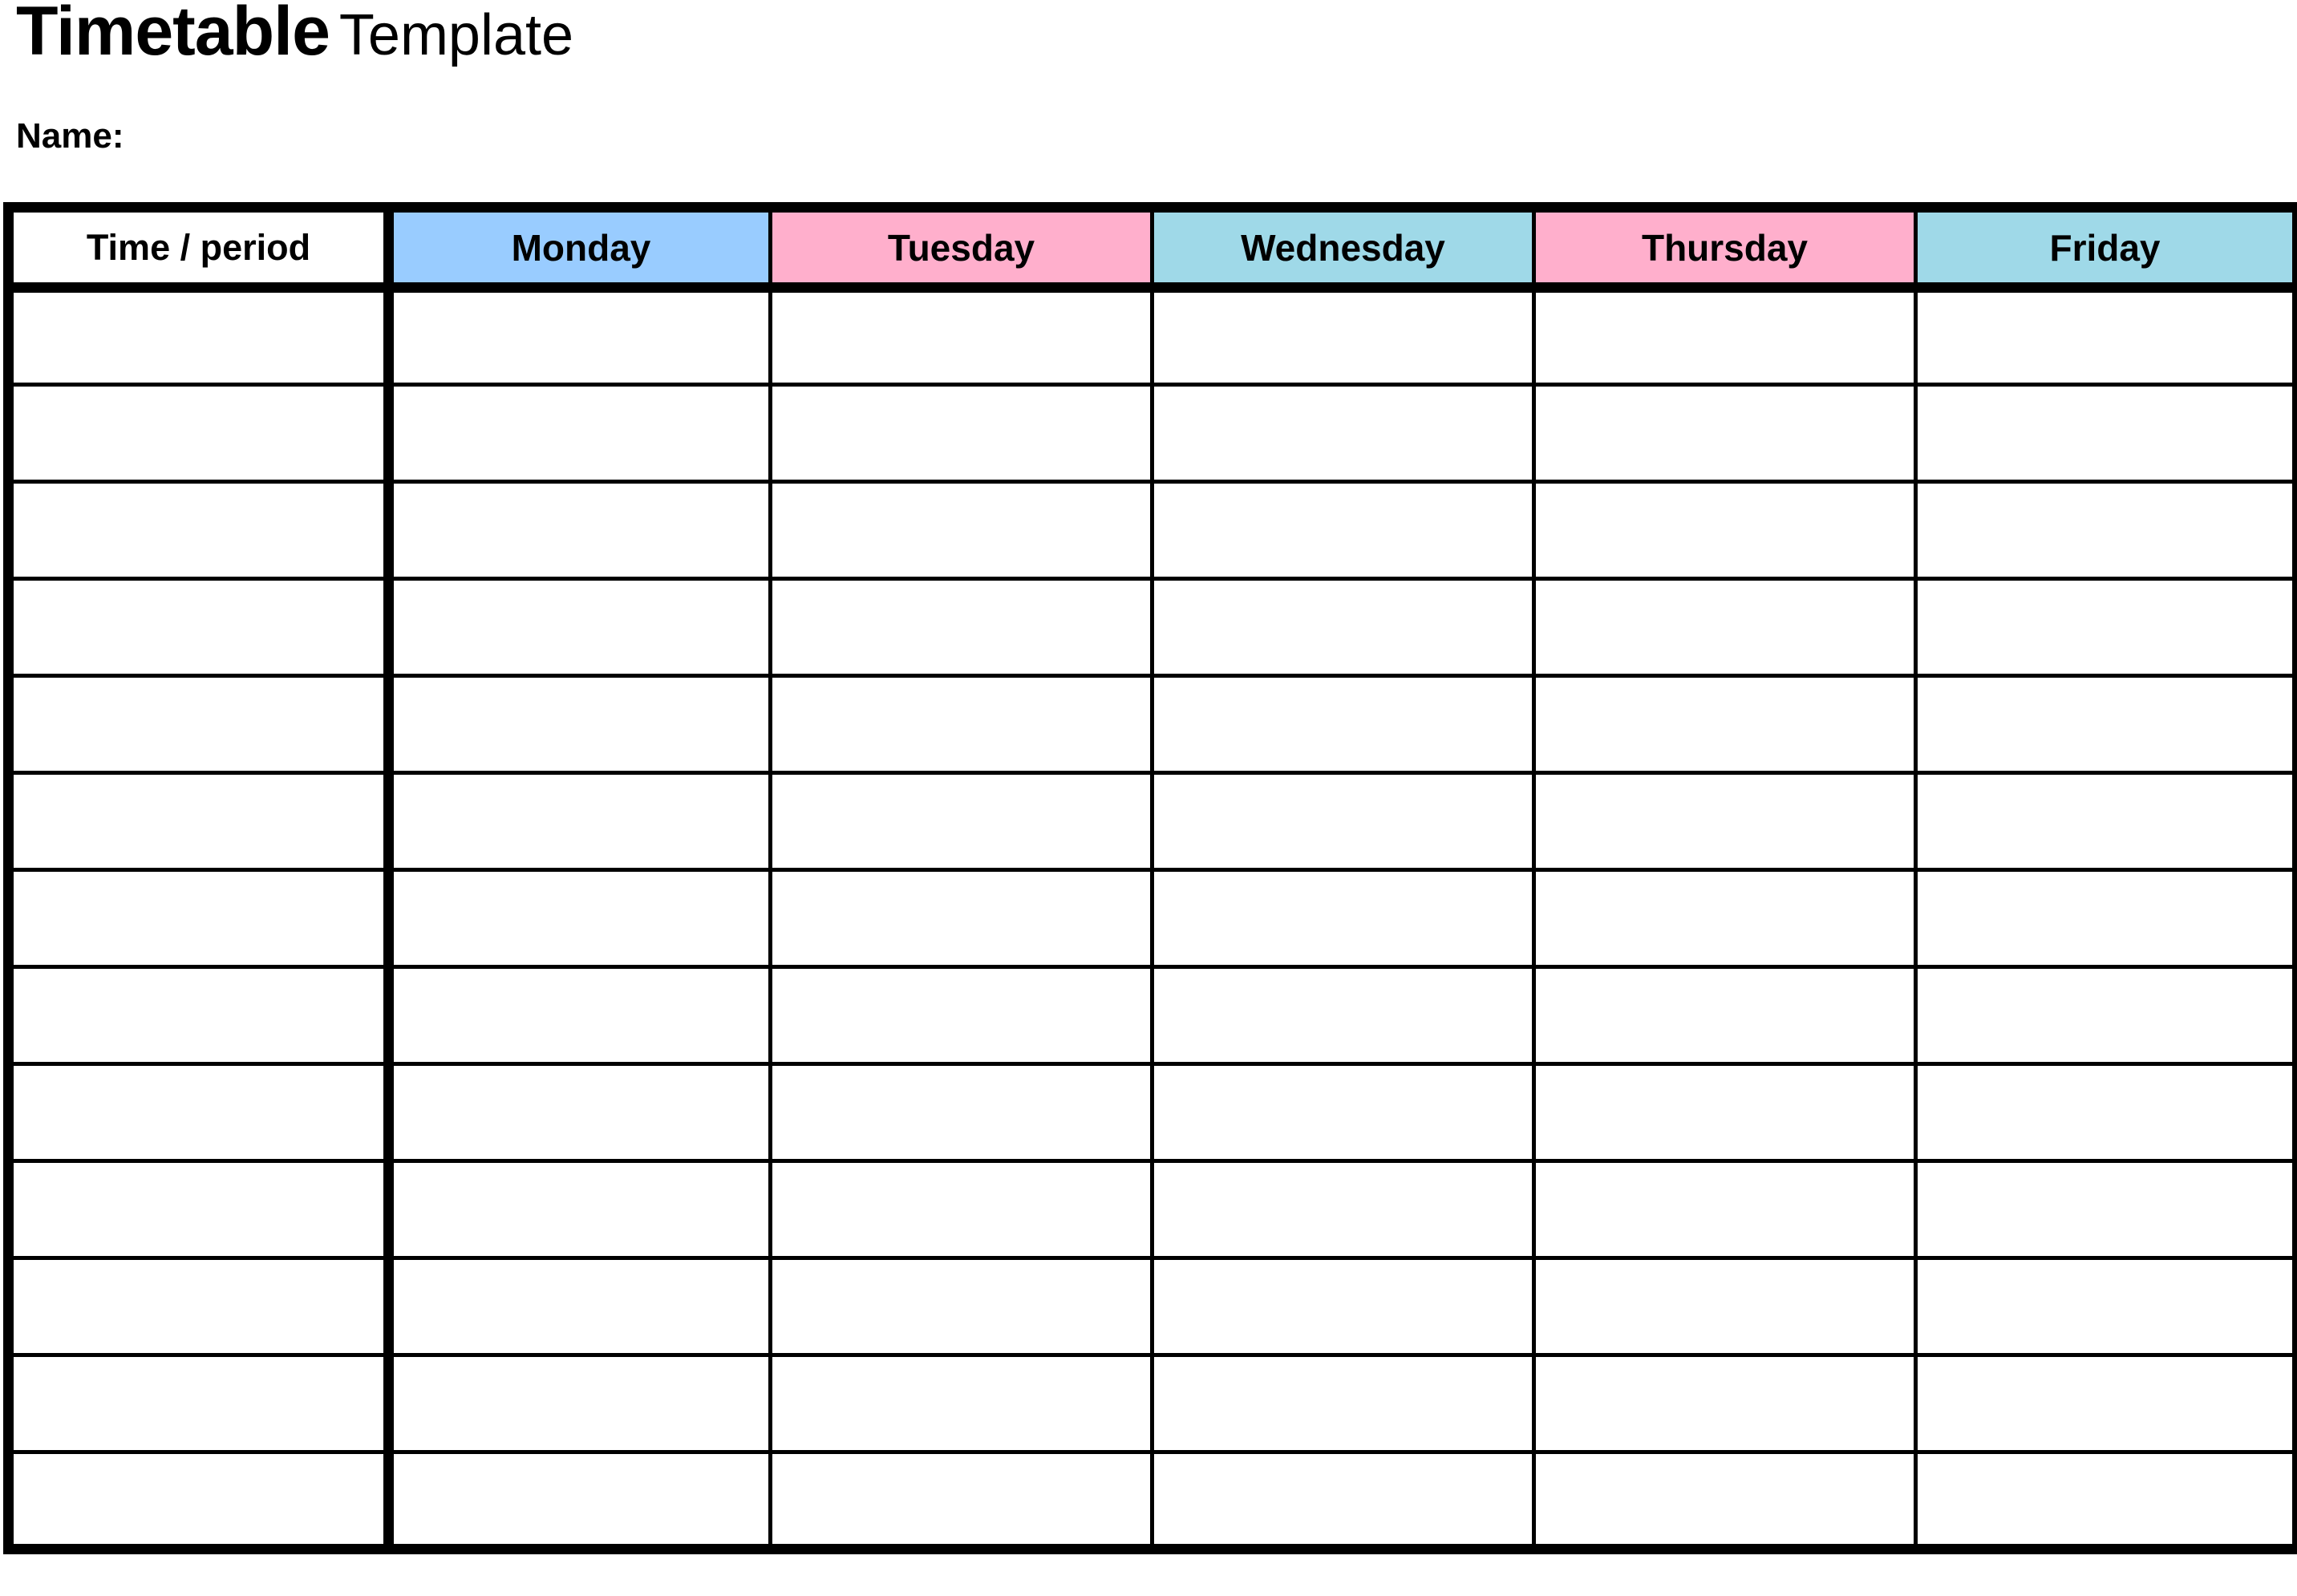 The height and width of the screenshot is (1596, 2297). What do you see at coordinates (579, 248) in the screenshot?
I see `column-header-monday: Monday` at bounding box center [579, 248].